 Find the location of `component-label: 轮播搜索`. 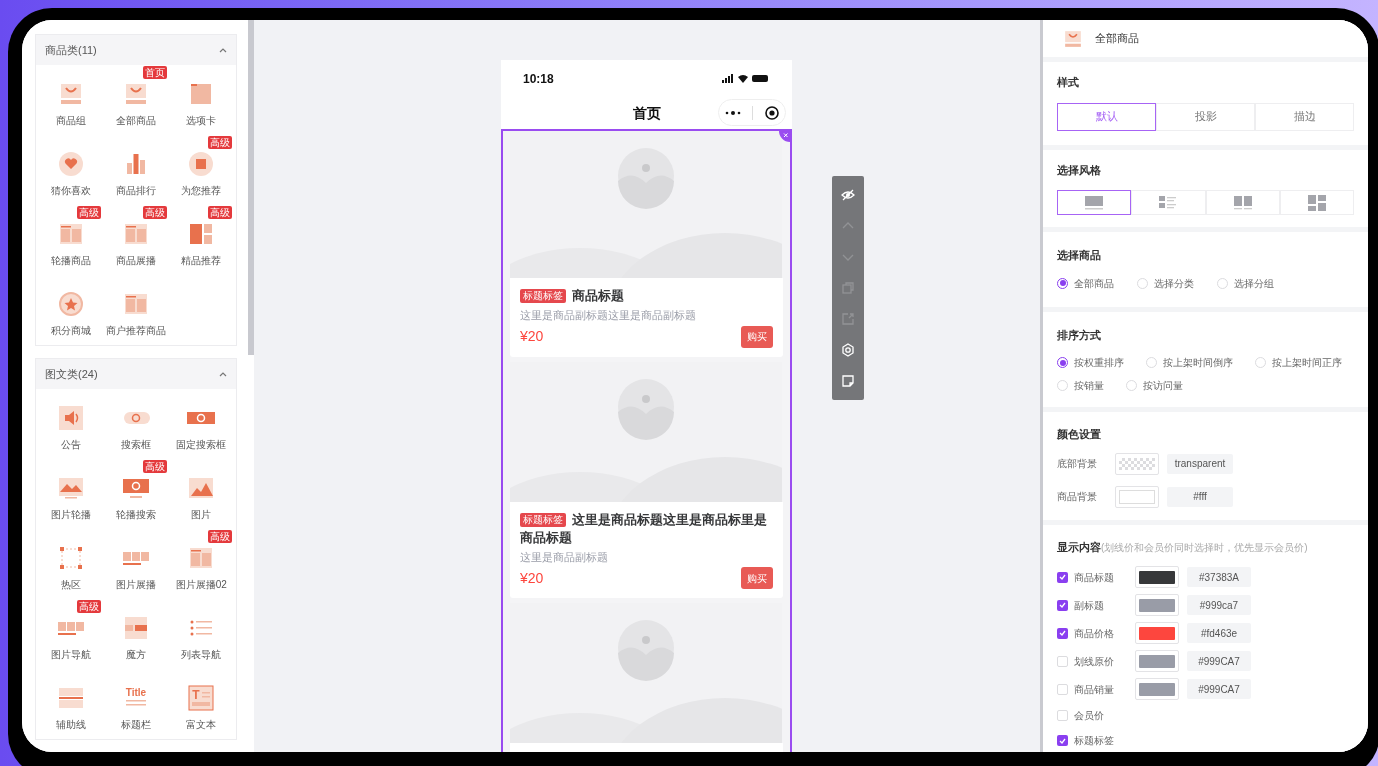

component-label: 轮播搜索 is located at coordinates (136, 514).